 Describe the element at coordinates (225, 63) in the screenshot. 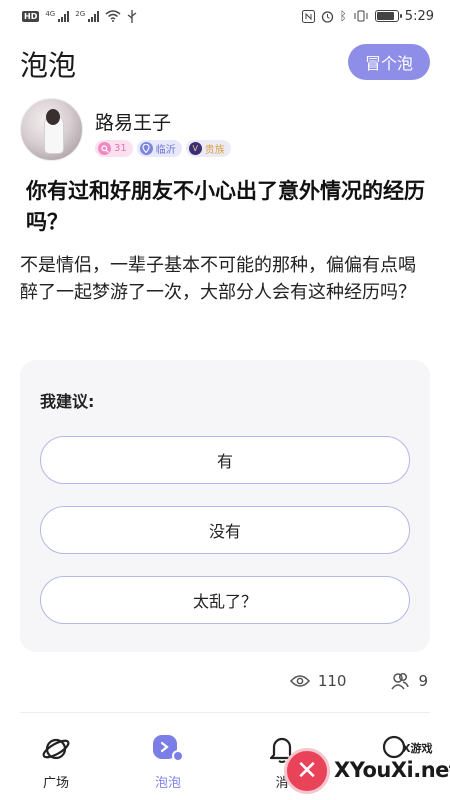

I see `header: 泡泡 冒个泡` at that location.